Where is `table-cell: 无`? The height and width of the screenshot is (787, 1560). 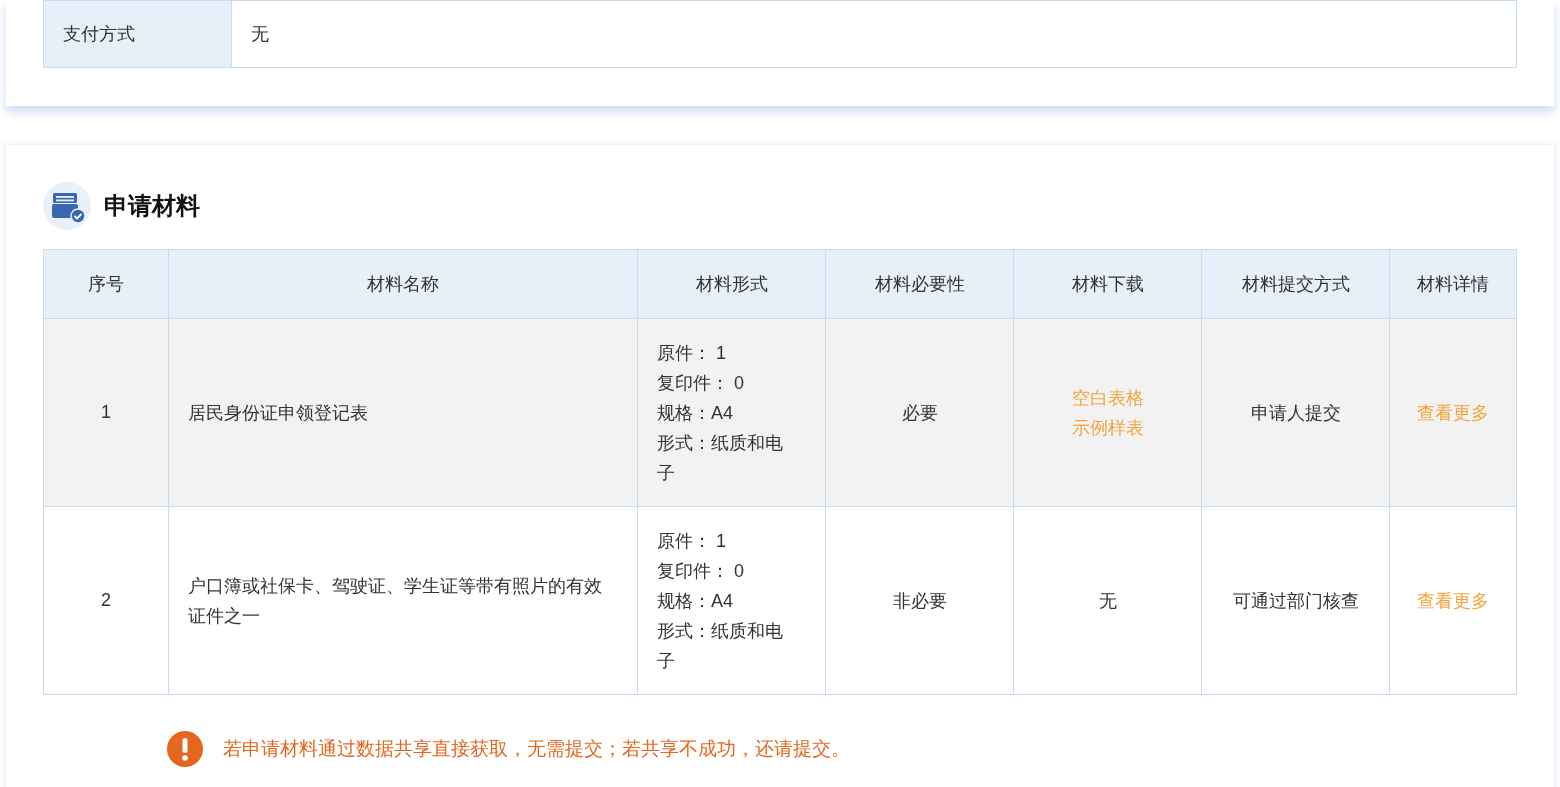 table-cell: 无 is located at coordinates (874, 34).